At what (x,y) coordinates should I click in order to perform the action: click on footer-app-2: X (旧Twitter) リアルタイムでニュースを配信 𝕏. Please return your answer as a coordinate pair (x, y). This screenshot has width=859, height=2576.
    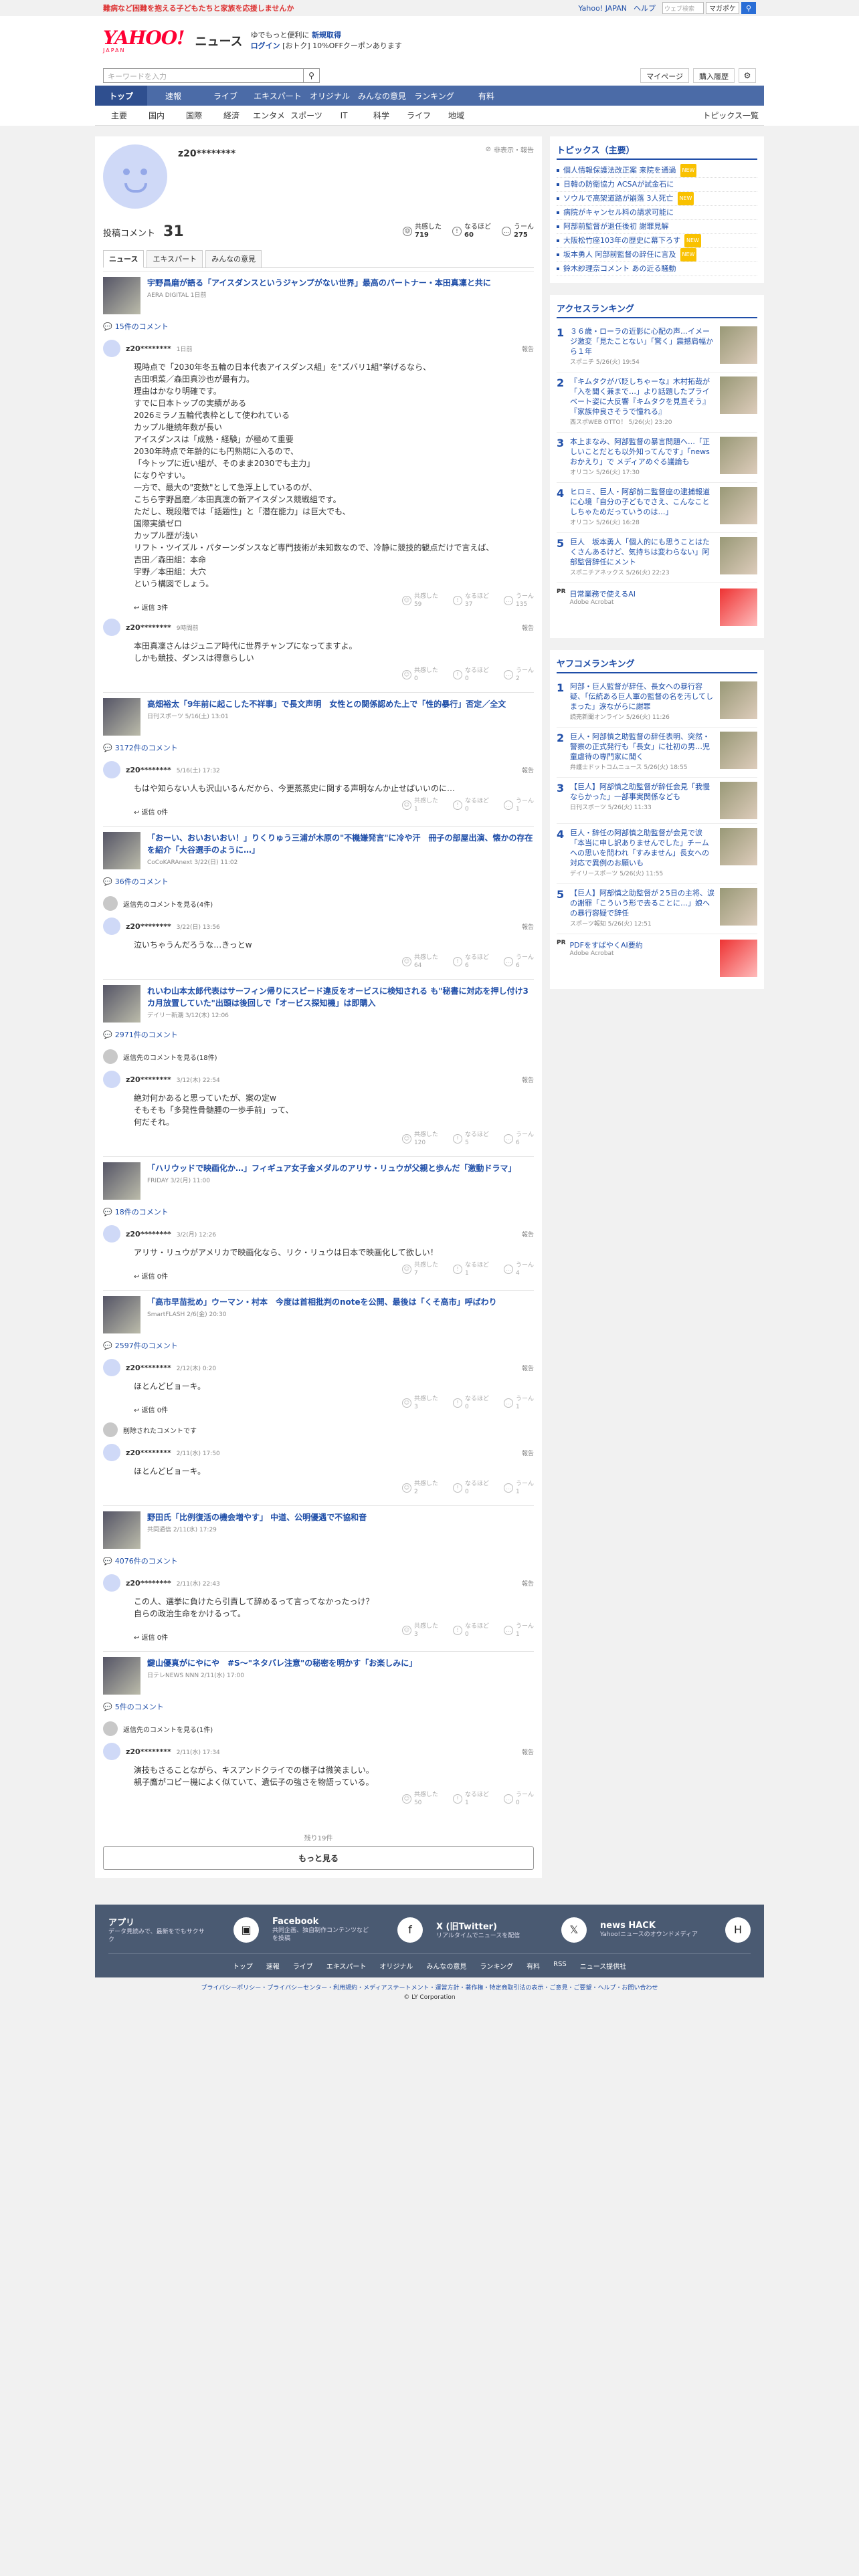
    Looking at the image, I should click on (511, 1929).